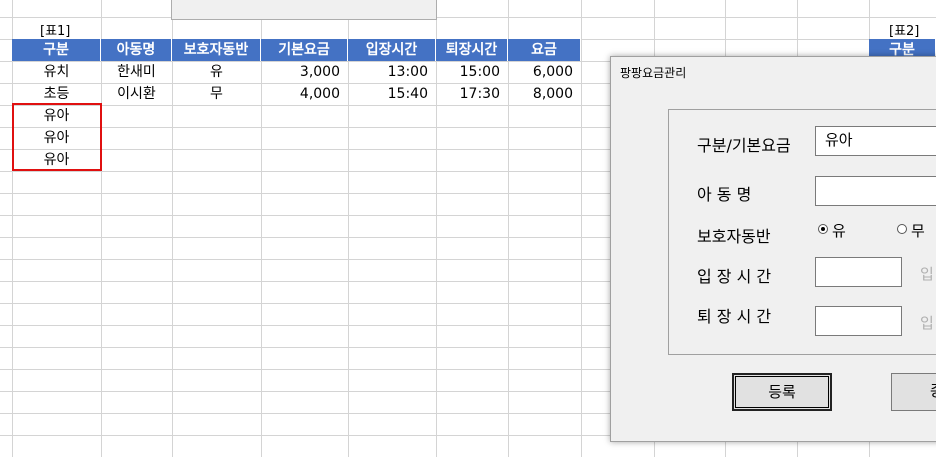 This screenshot has width=936, height=457. What do you see at coordinates (136, 94) in the screenshot?
I see `table-cell: 이시환` at bounding box center [136, 94].